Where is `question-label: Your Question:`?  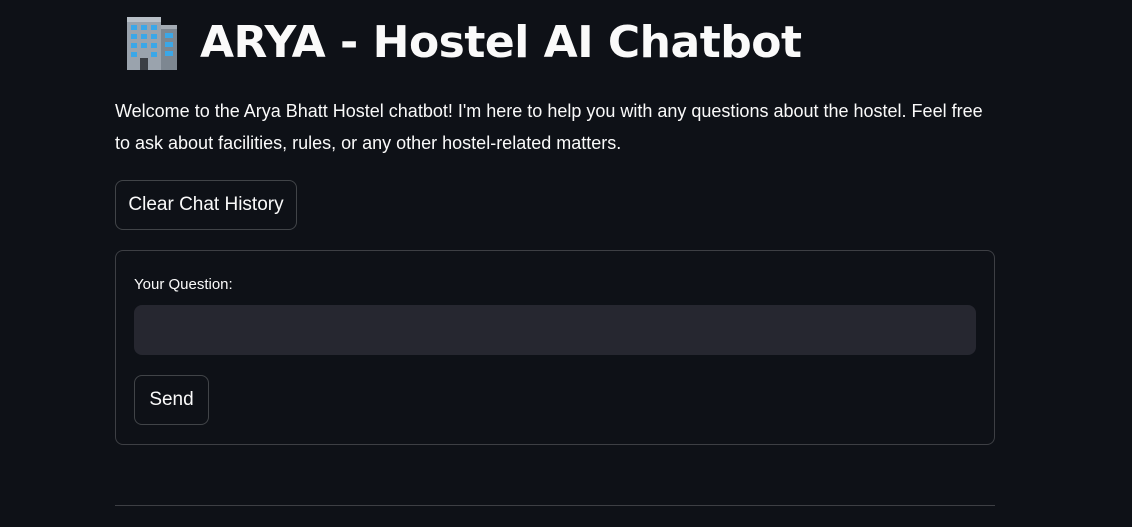
question-label: Your Question: is located at coordinates (183, 284).